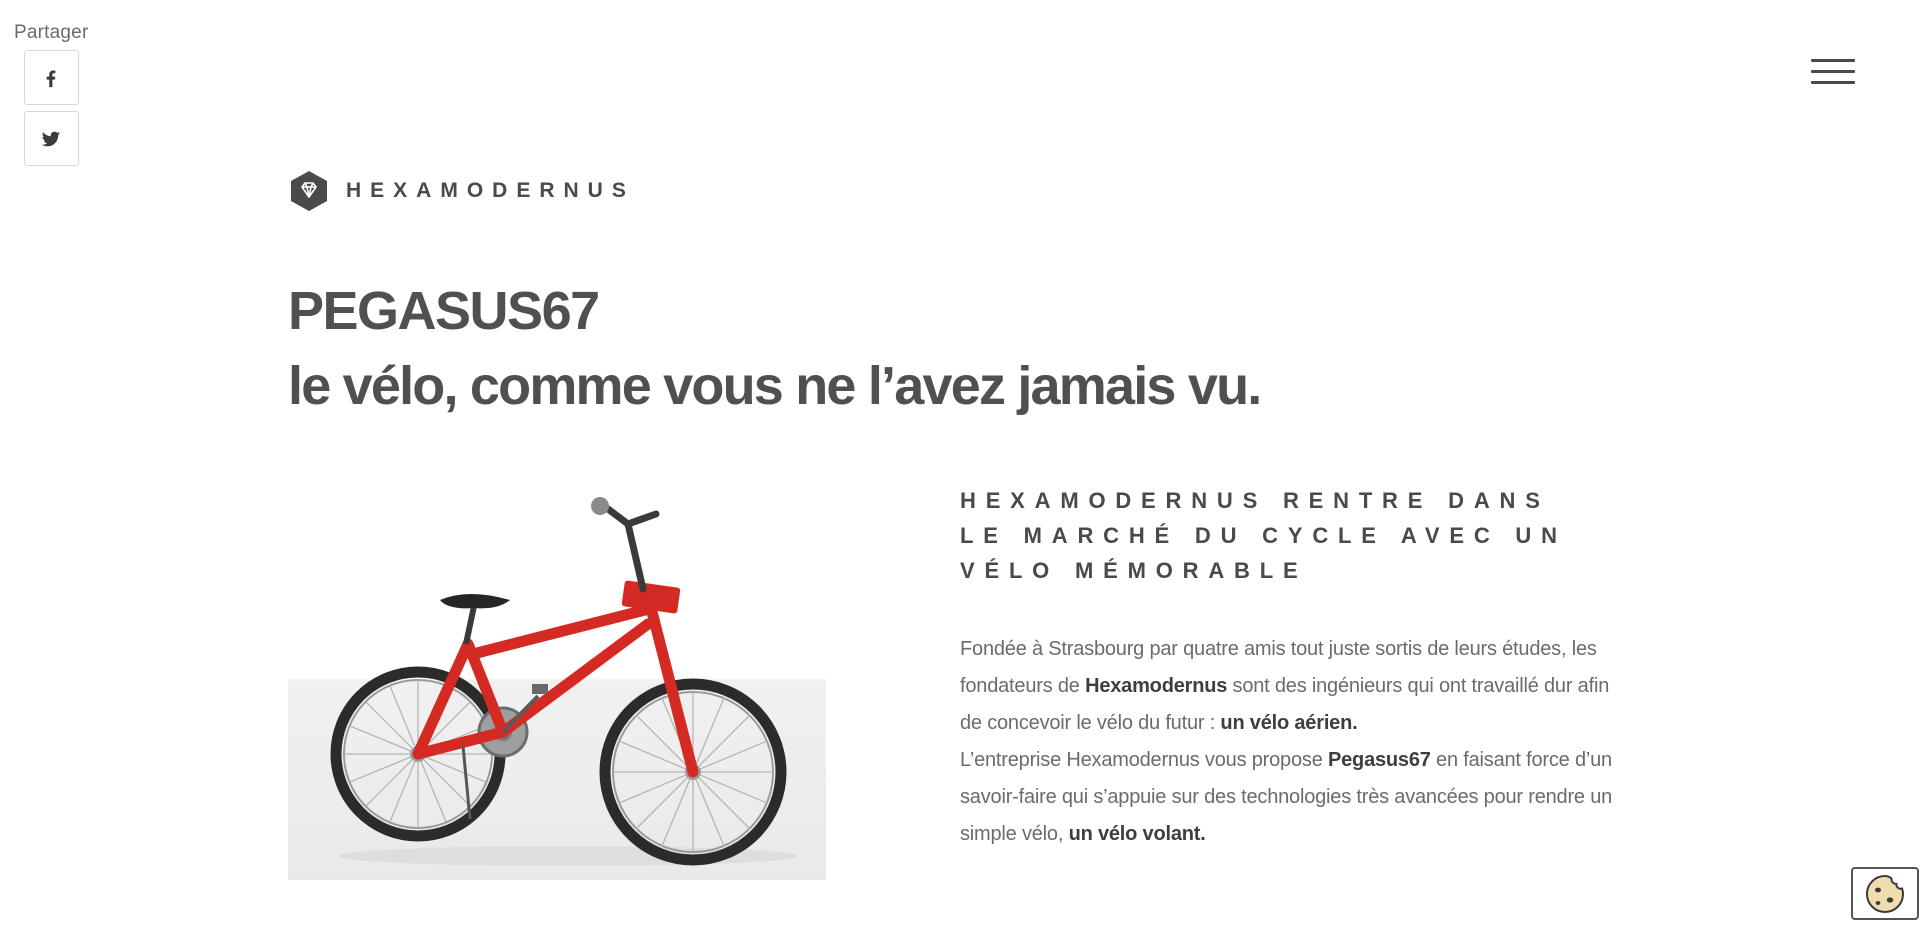  What do you see at coordinates (564, 681) in the screenshot?
I see `red-bmx-bicycle-image` at bounding box center [564, 681].